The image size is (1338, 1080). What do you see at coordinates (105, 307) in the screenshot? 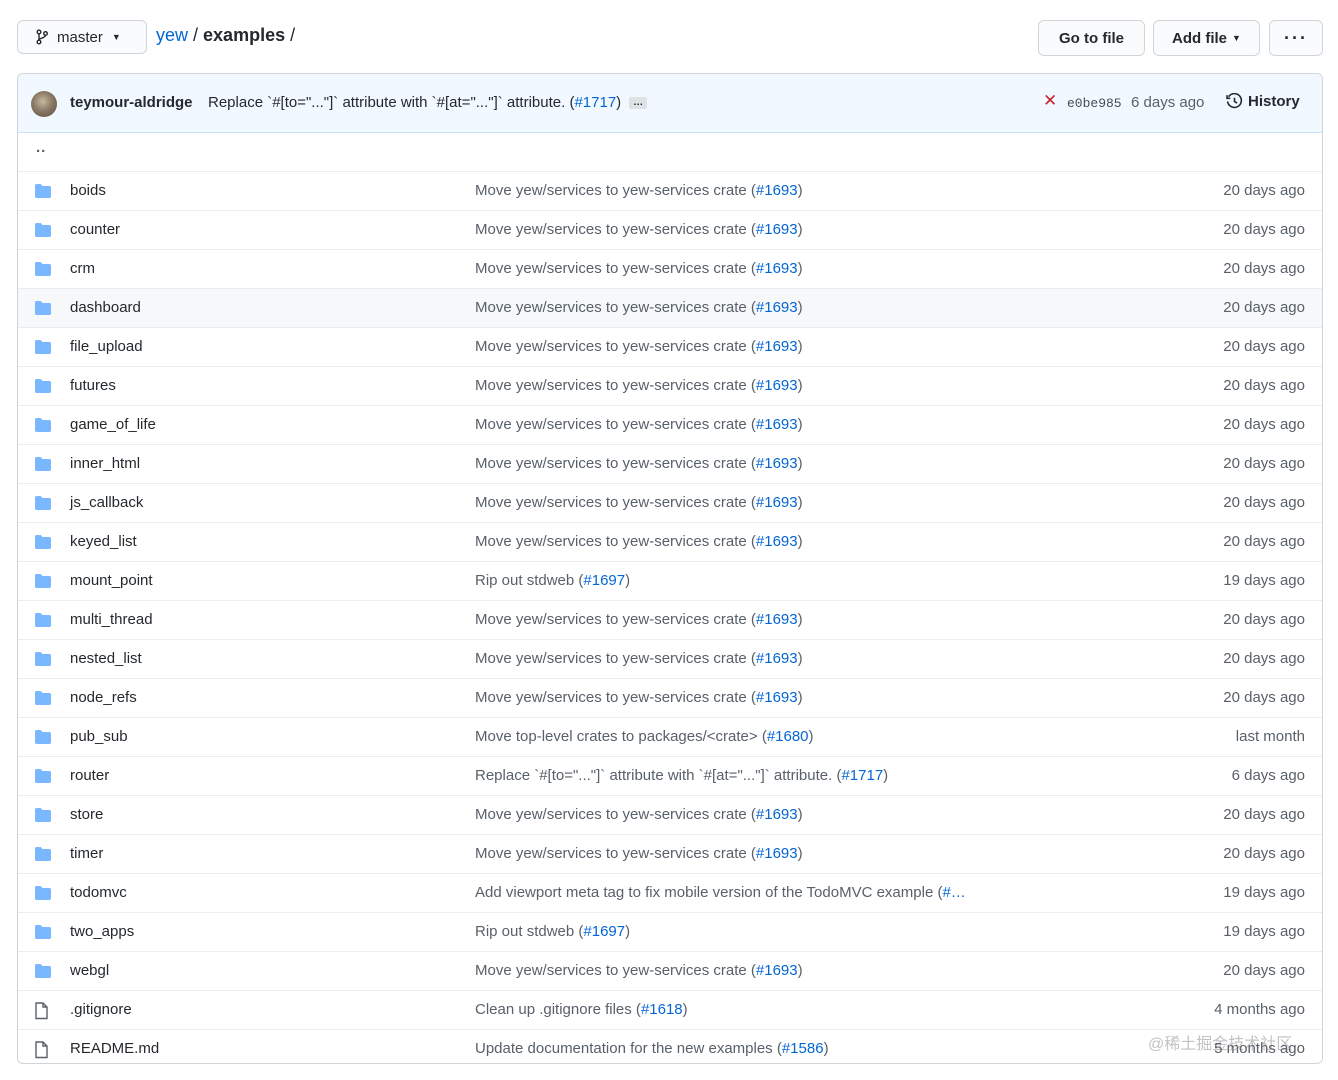
I see `file-name-link: dashboard` at bounding box center [105, 307].